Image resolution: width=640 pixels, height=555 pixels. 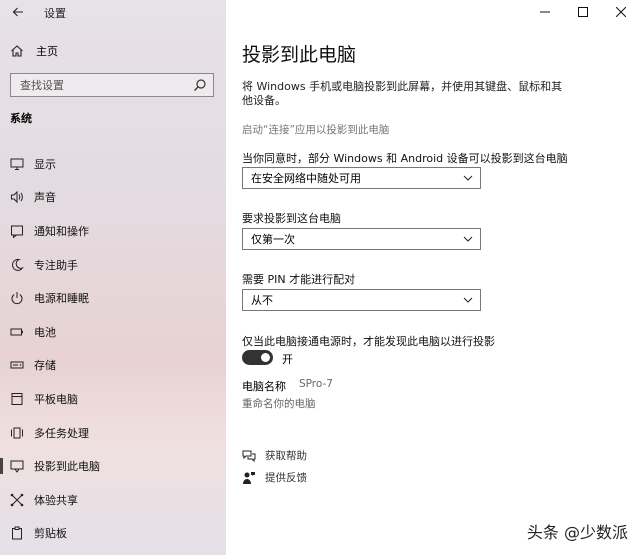 What do you see at coordinates (113, 164) in the screenshot?
I see `sidebar-item-display: 显示` at bounding box center [113, 164].